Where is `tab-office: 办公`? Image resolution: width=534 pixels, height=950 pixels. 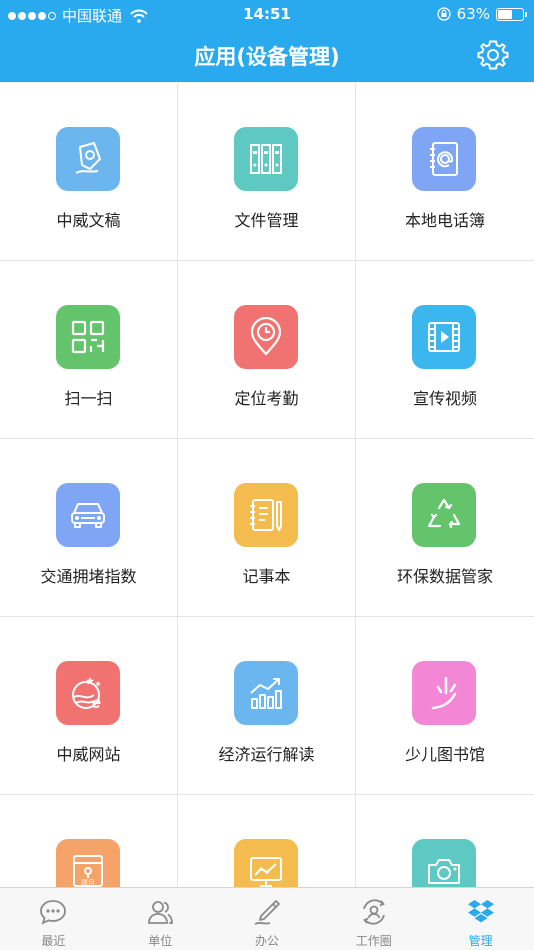
tab-office: 办公 is located at coordinates (267, 919).